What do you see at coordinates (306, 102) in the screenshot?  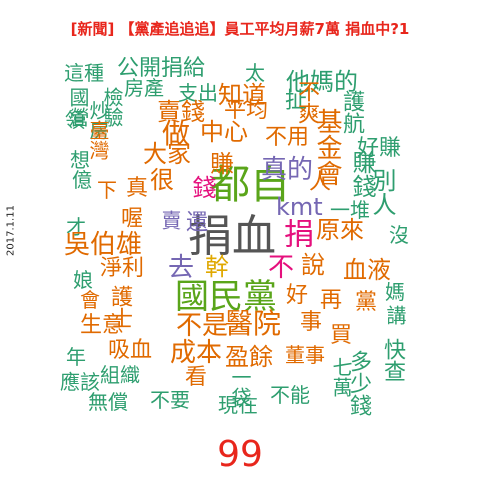 I see `cloud-word: 不爽` at bounding box center [306, 102].